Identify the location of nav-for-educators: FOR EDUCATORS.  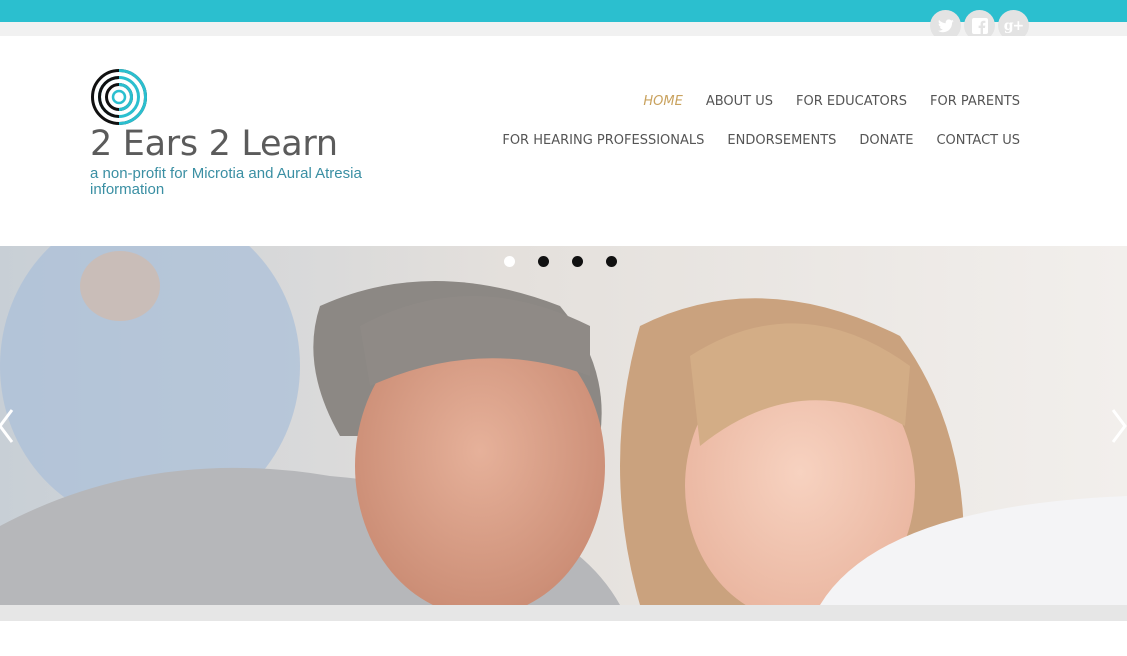
(851, 101).